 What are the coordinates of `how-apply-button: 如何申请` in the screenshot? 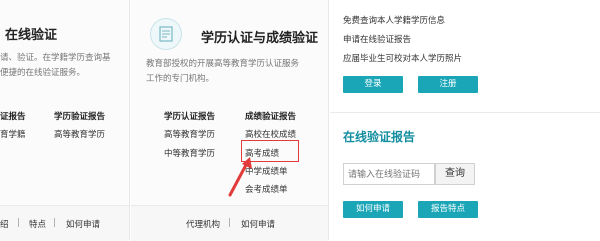 It's located at (373, 209).